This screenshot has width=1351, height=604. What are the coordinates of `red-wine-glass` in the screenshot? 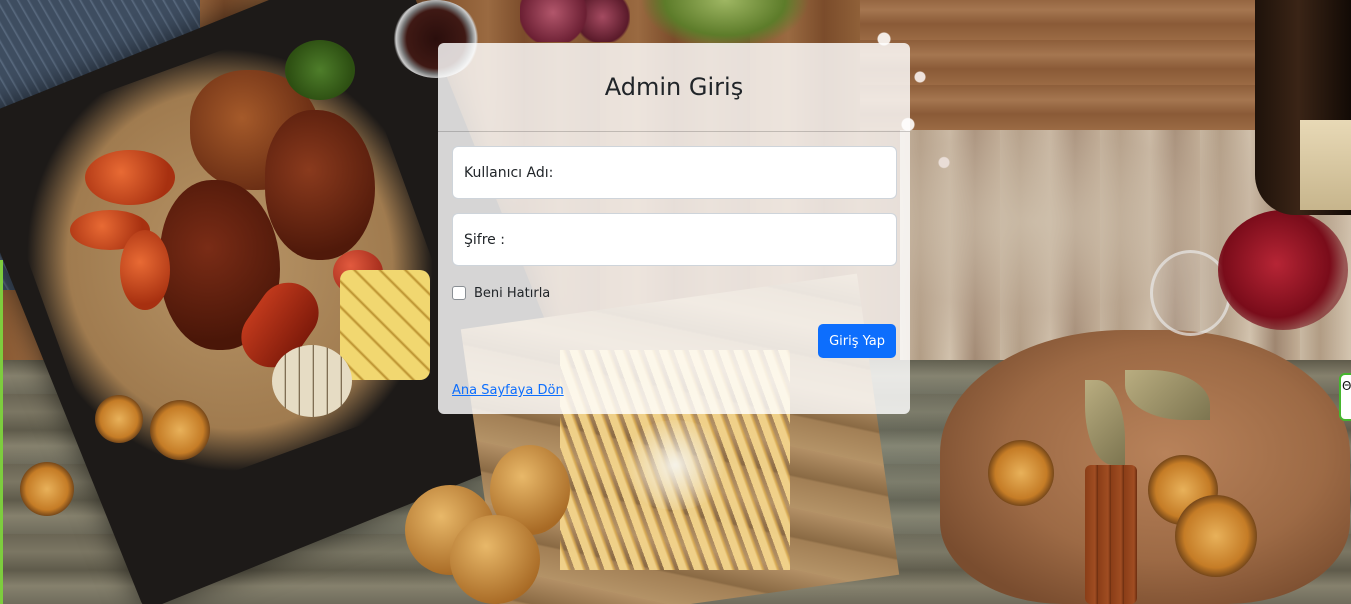 It's located at (1283, 270).